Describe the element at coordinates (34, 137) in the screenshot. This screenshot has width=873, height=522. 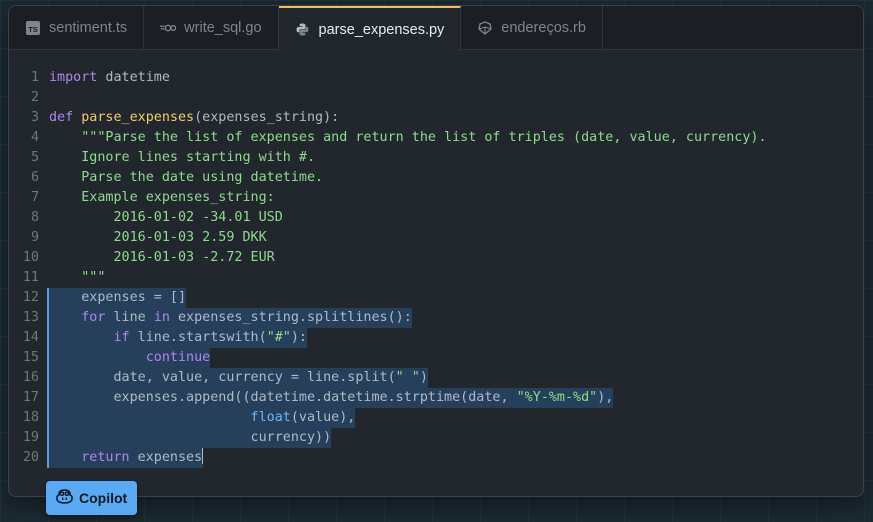
I see `line-number: 4` at that location.